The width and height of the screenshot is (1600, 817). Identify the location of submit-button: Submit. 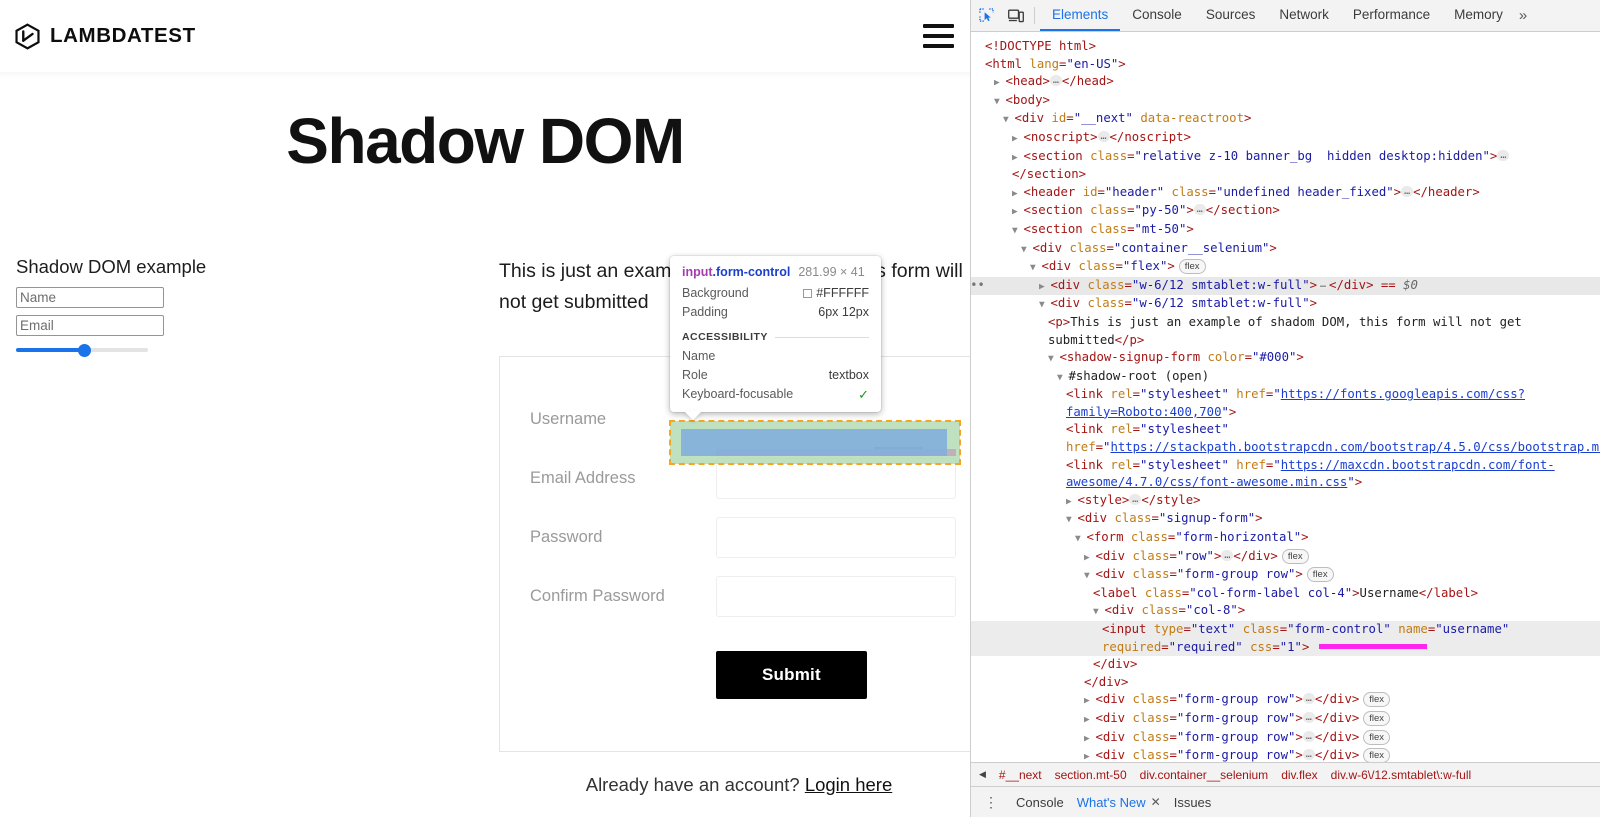
(791, 675).